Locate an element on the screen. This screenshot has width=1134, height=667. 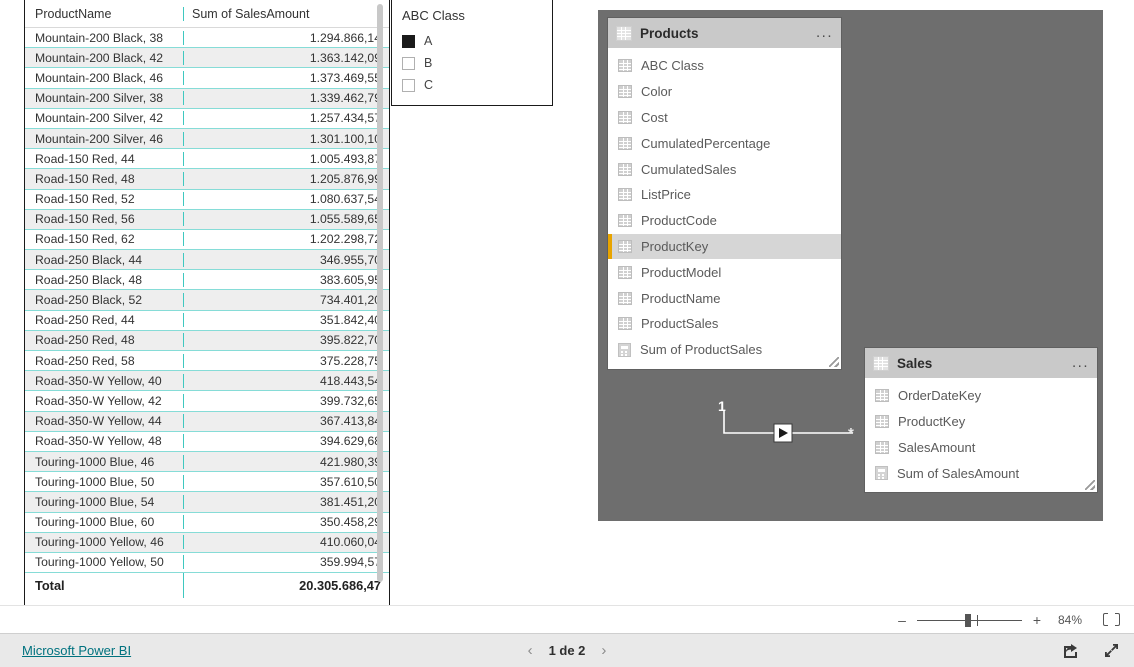
field-label: CumulatedPercentage is located at coordinates (706, 143).